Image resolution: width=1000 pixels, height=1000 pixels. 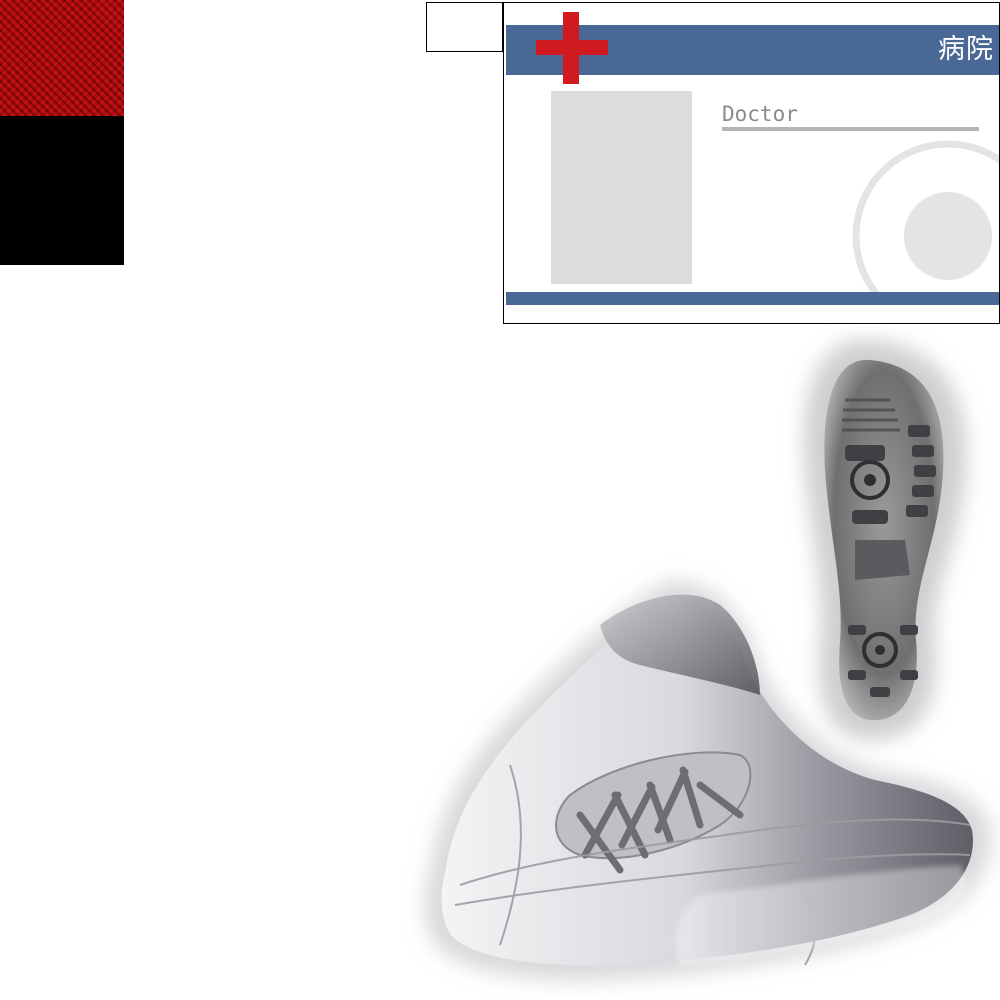 I want to click on role-label: Doctor, so click(x=760, y=114).